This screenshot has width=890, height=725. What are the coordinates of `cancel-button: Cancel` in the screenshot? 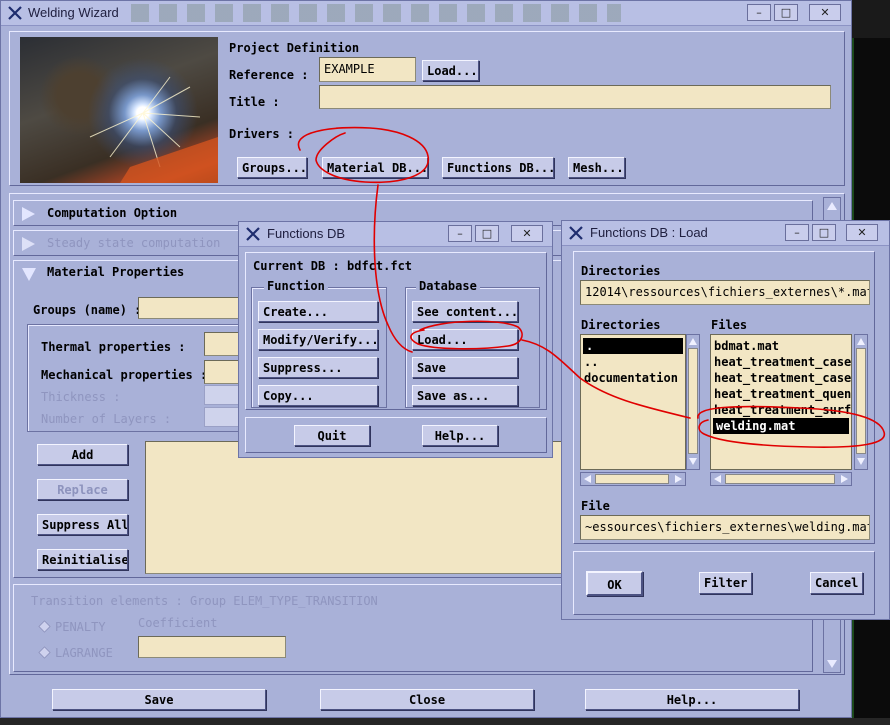 It's located at (836, 583).